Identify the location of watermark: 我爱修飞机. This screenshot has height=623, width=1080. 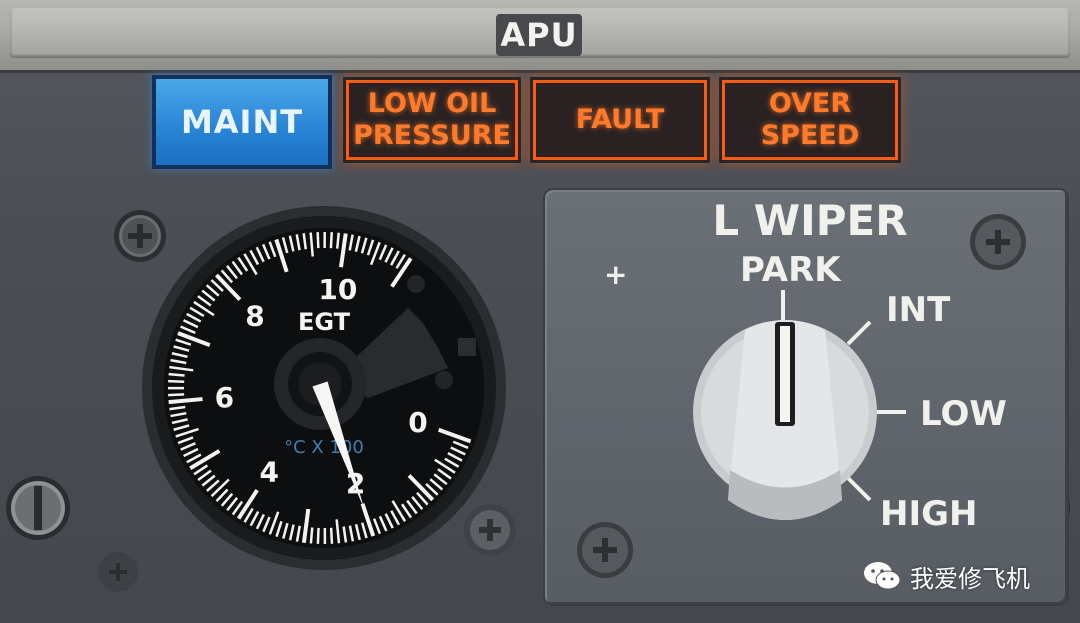
(946, 576).